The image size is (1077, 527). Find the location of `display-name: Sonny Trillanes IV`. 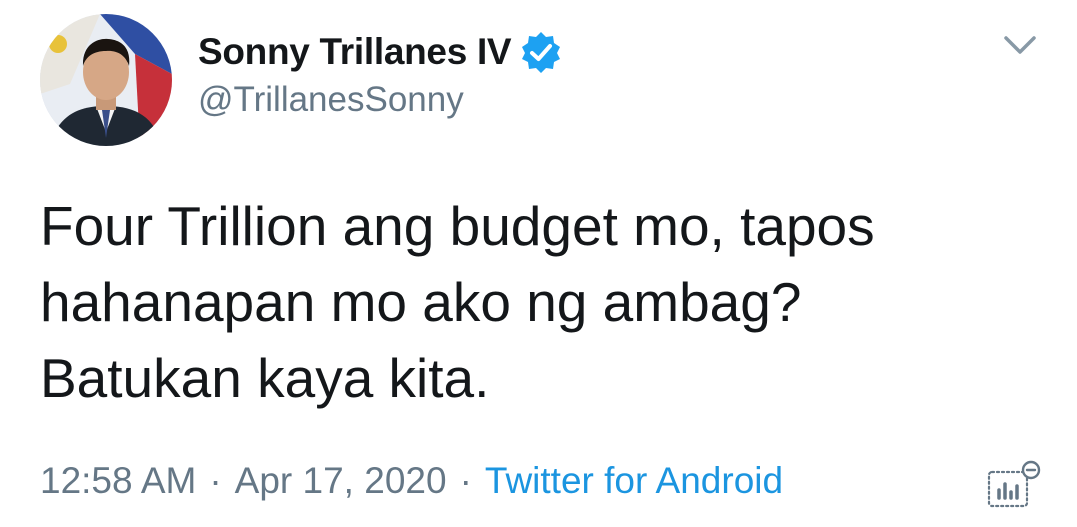

display-name: Sonny Trillanes IV is located at coordinates (355, 52).